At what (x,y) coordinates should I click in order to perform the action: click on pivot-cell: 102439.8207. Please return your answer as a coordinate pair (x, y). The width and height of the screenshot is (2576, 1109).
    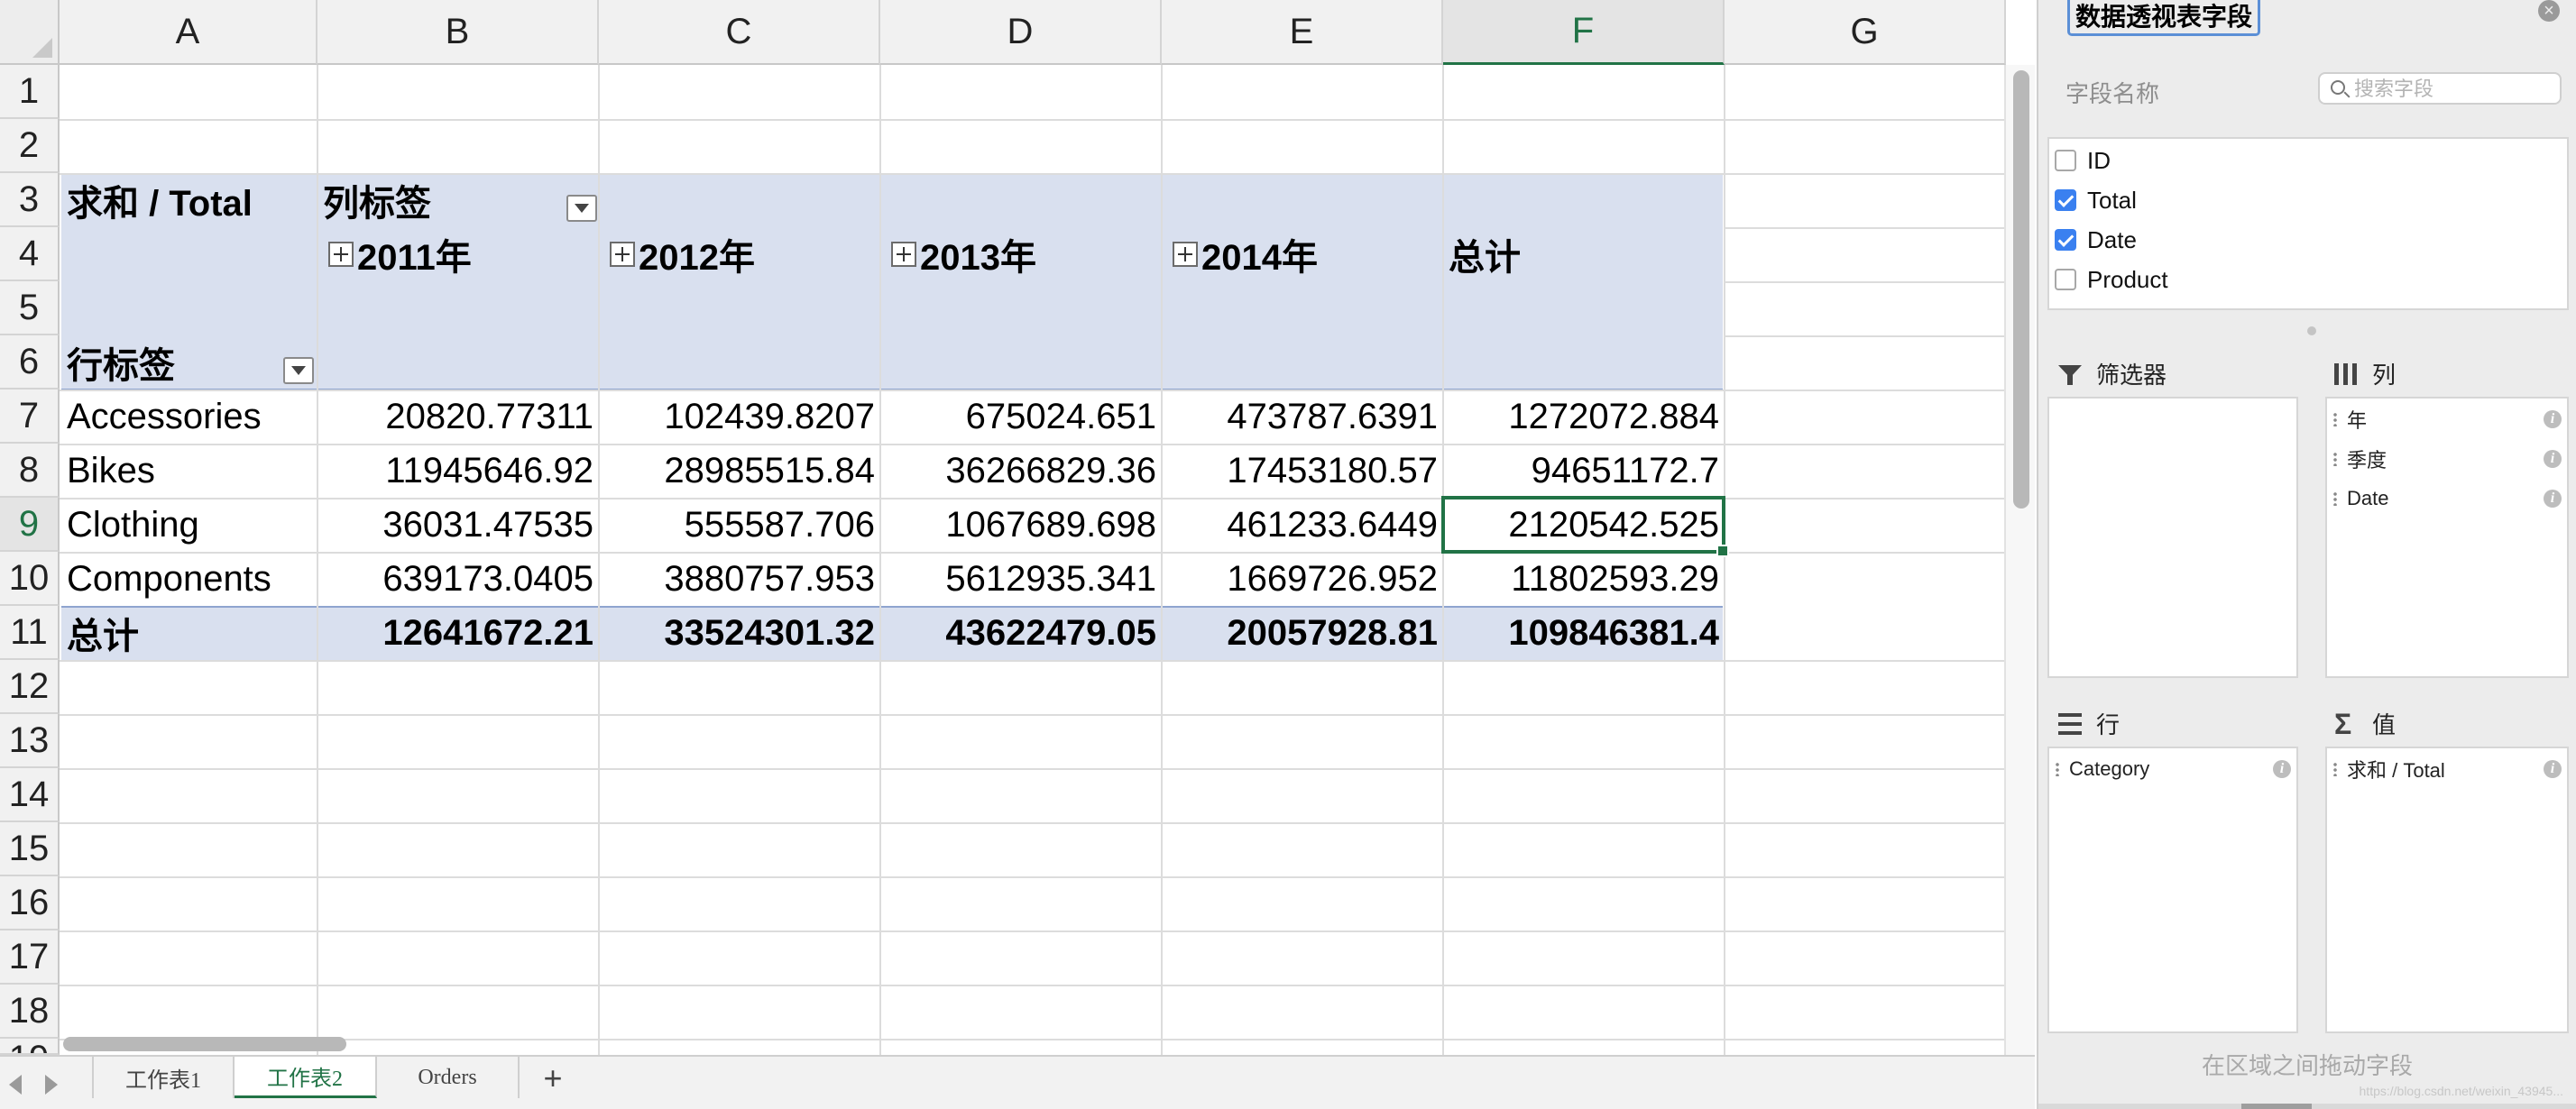
    Looking at the image, I should click on (740, 417).